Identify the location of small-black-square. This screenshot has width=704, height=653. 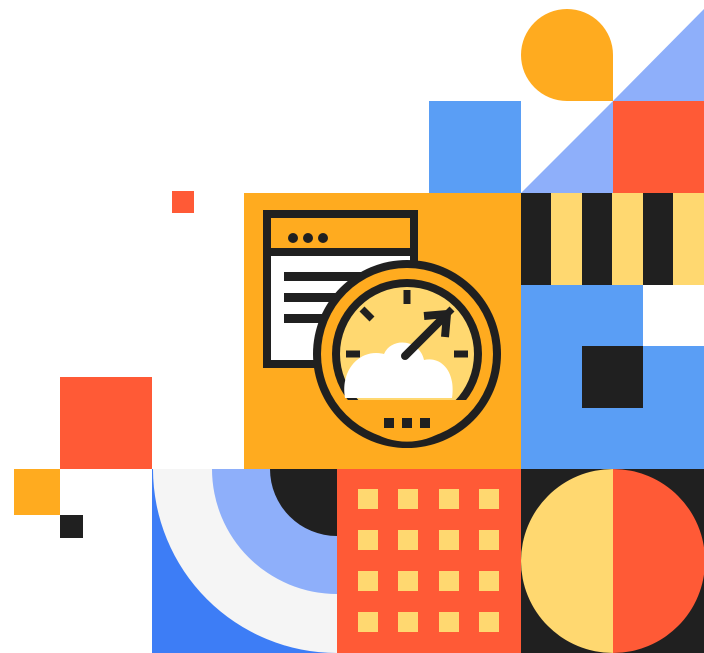
(71, 526).